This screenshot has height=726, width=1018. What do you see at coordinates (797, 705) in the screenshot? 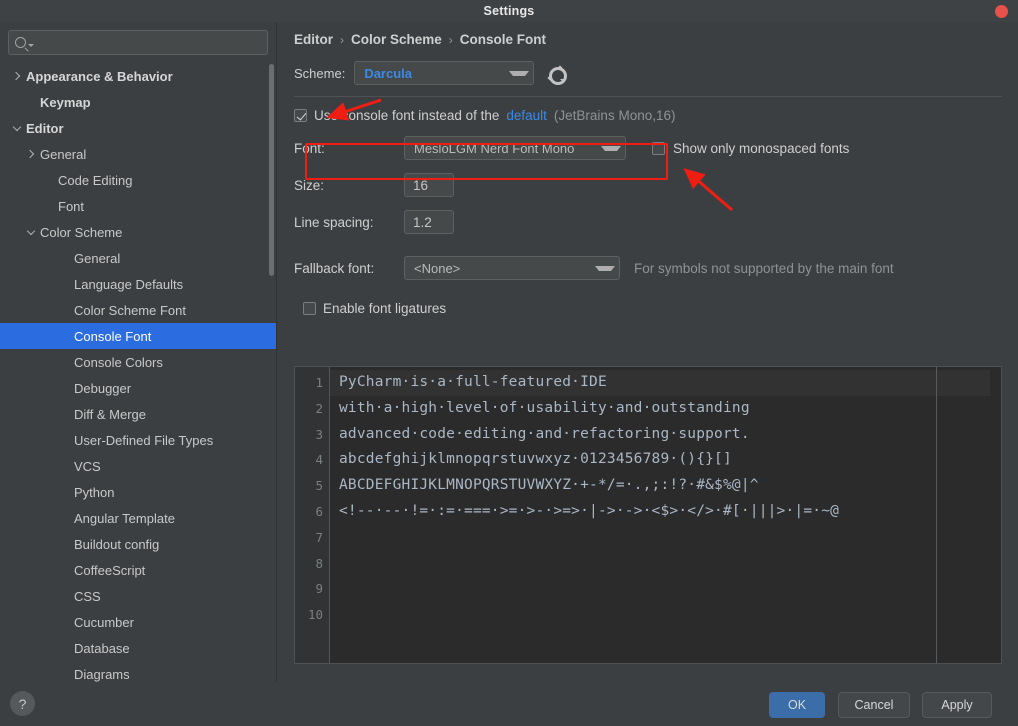
I see `ok-button: OK` at bounding box center [797, 705].